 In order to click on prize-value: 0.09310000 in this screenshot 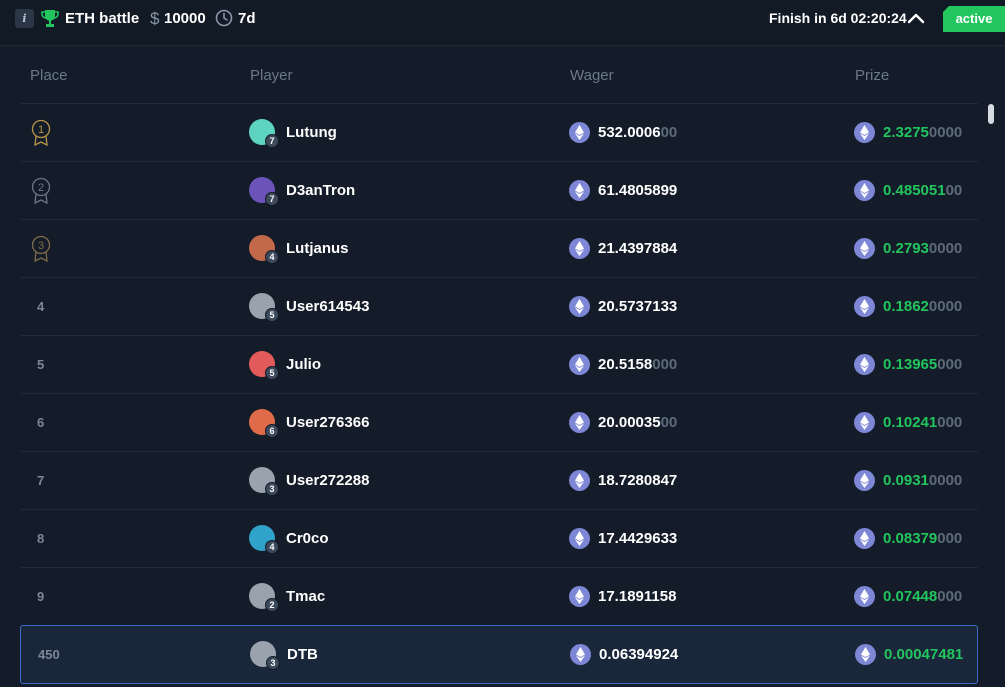, I will do `click(923, 480)`.